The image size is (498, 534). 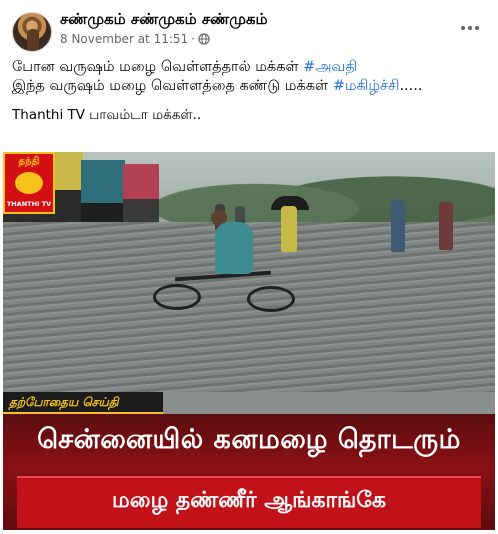 I want to click on more-horizontal-icon, so click(x=463, y=28).